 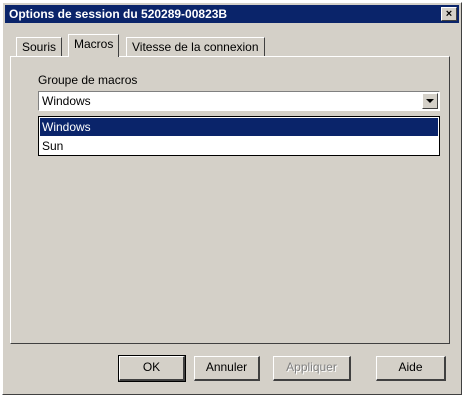 What do you see at coordinates (66, 101) in the screenshot?
I see `macro-group-selected-value: Windows` at bounding box center [66, 101].